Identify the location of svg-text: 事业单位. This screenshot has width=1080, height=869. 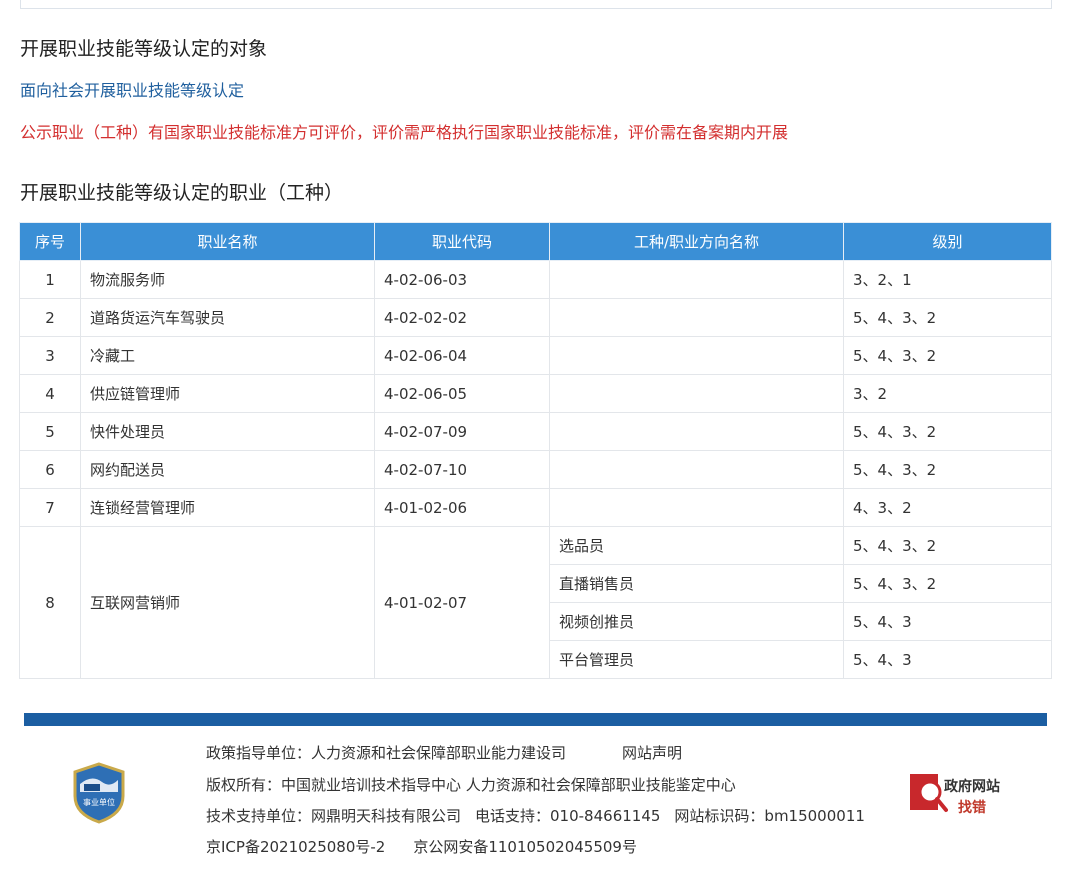
(99, 802).